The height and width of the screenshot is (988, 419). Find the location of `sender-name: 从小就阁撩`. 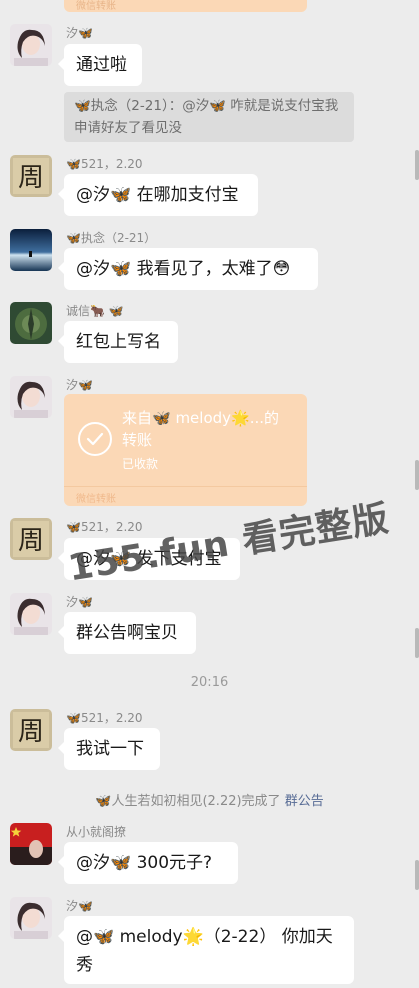

sender-name: 从小就阁撩 is located at coordinates (96, 832).